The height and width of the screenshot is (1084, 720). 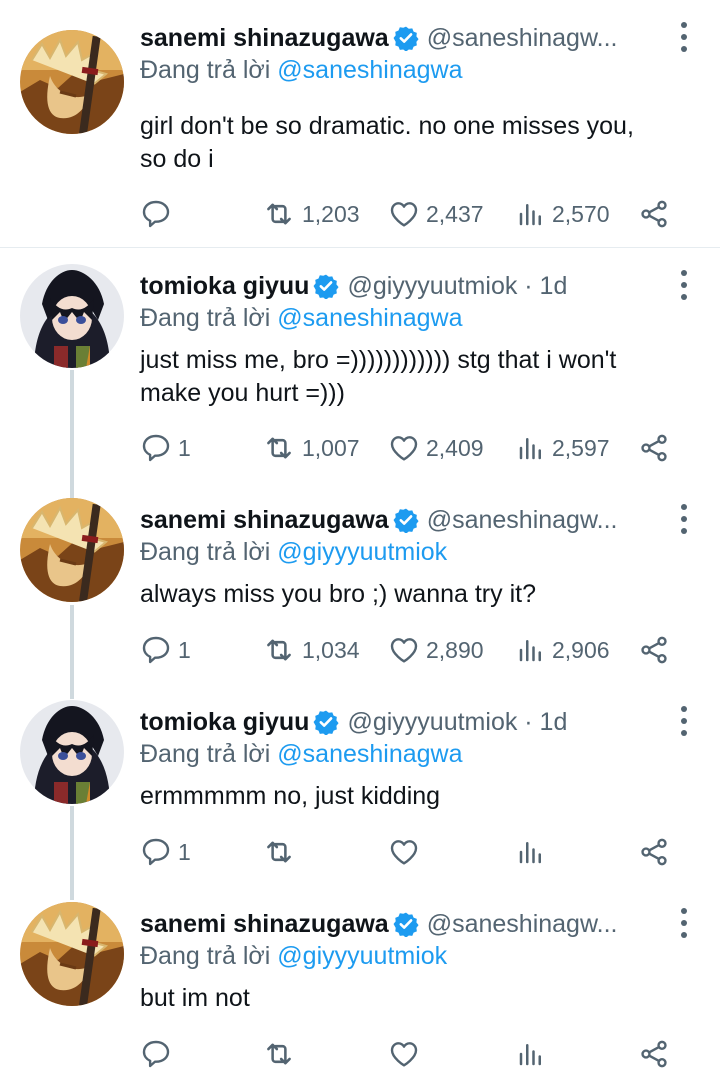 I want to click on views-button: 2,597, so click(x=563, y=448).